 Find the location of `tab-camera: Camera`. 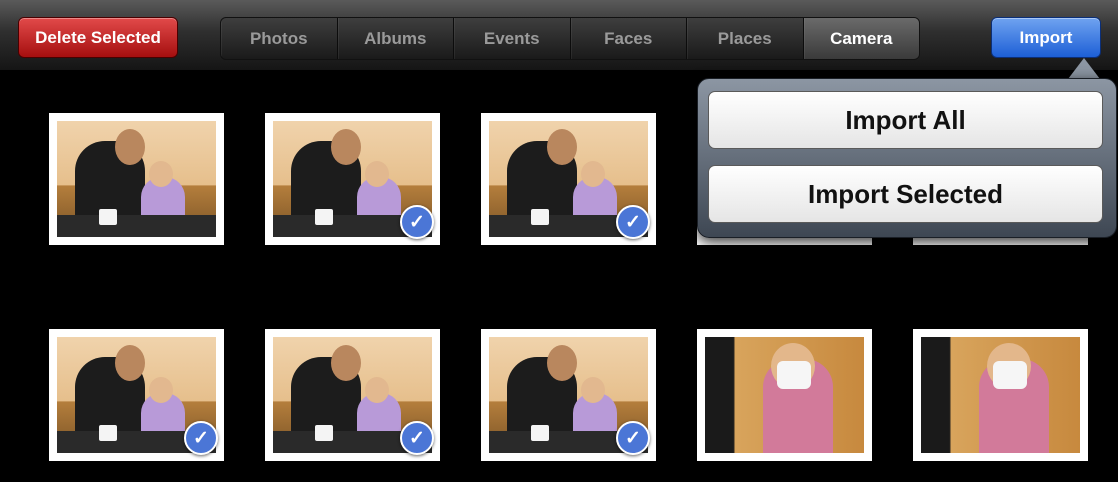

tab-camera: Camera is located at coordinates (861, 38).